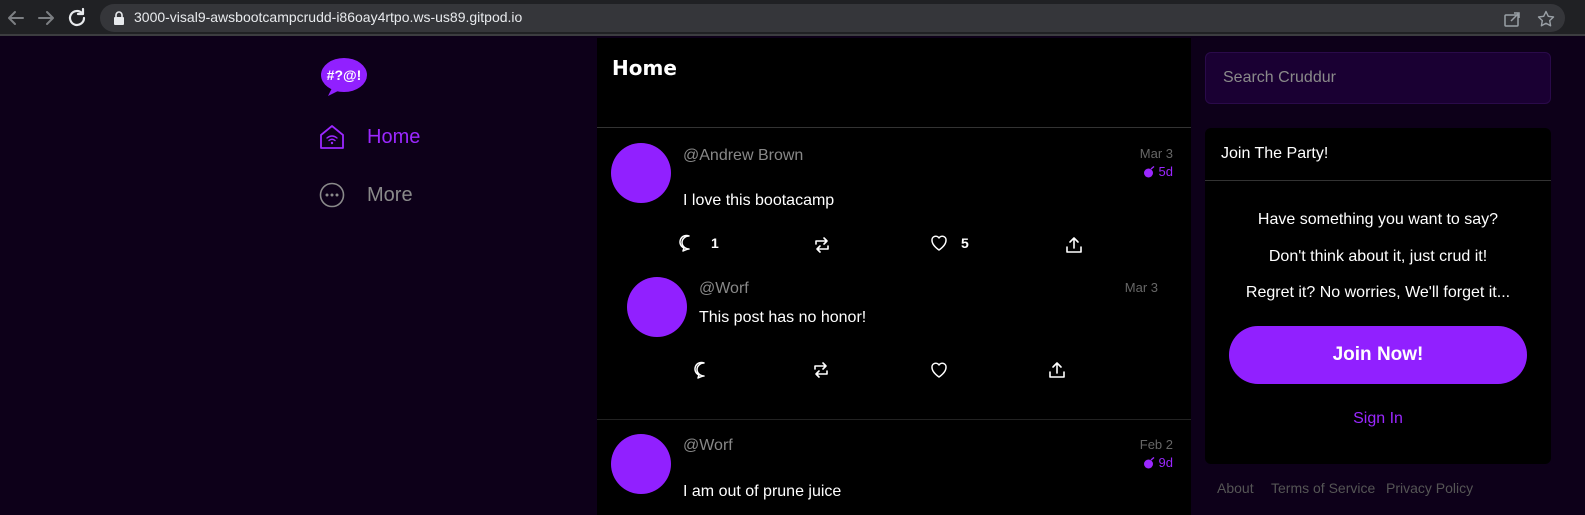 The width and height of the screenshot is (1585, 515). I want to click on footer-terms-link: Terms of Service, so click(1323, 488).